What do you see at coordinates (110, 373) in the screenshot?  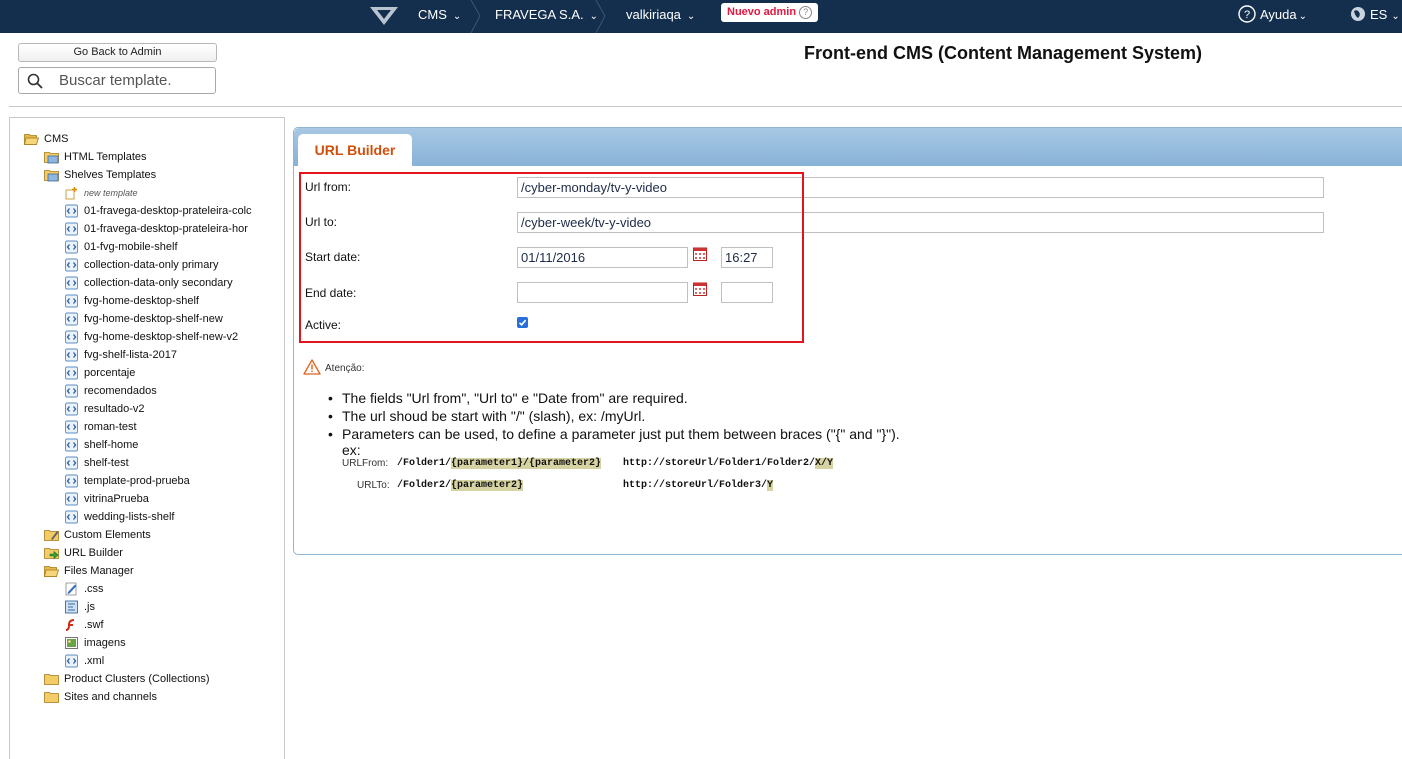 I see `tree-item-label: porcentaje` at bounding box center [110, 373].